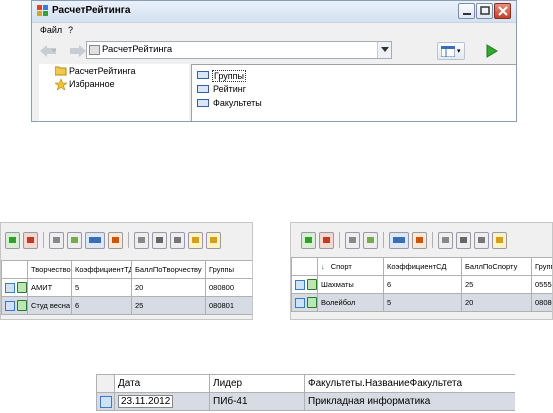 The image size is (553, 413). I want to click on menu-file: Файл, so click(51, 30).